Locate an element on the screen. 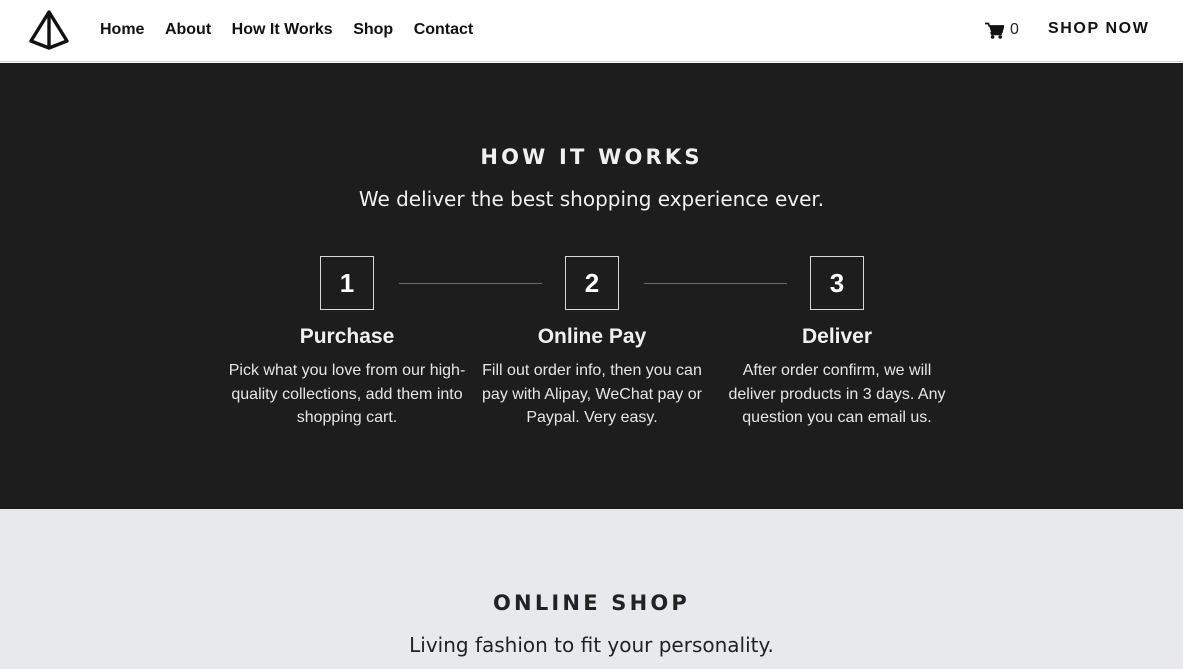 Image resolution: width=1183 pixels, height=669 pixels. step-title: Online Pay is located at coordinates (592, 336).